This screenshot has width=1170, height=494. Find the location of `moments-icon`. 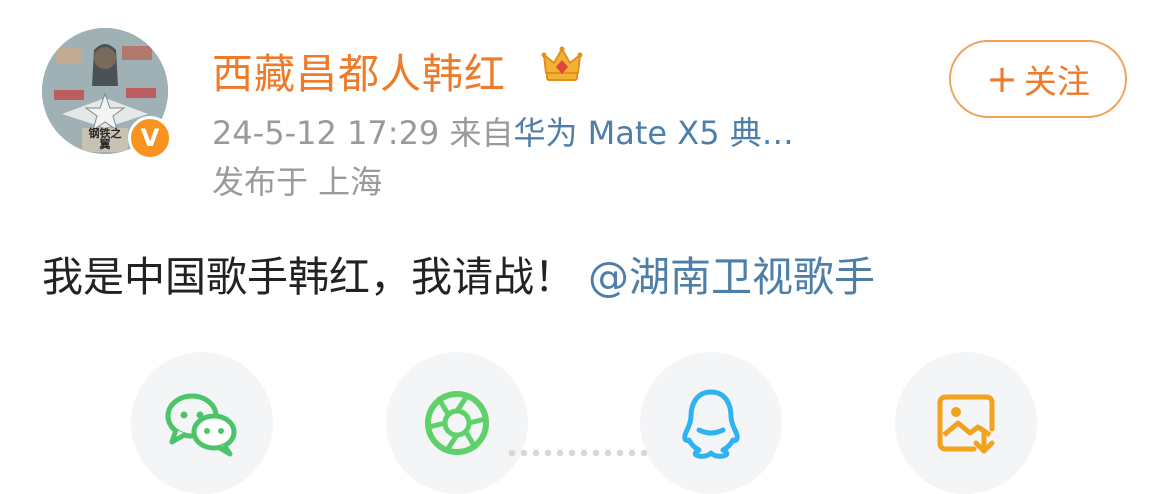

moments-icon is located at coordinates (457, 423).